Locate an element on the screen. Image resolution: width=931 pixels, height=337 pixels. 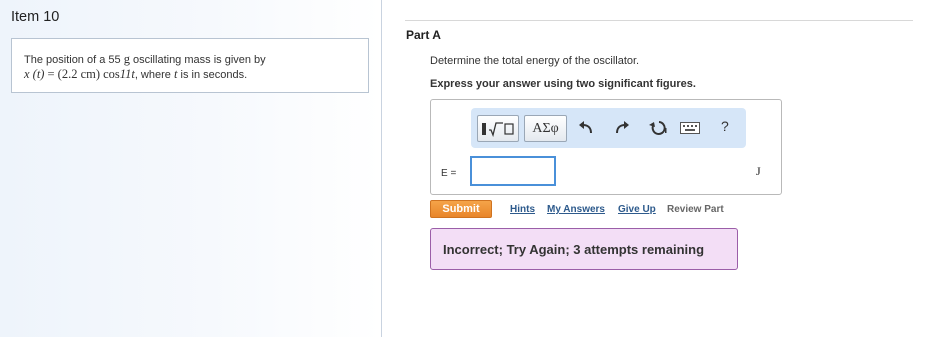
templates-button is located at coordinates (498, 128).